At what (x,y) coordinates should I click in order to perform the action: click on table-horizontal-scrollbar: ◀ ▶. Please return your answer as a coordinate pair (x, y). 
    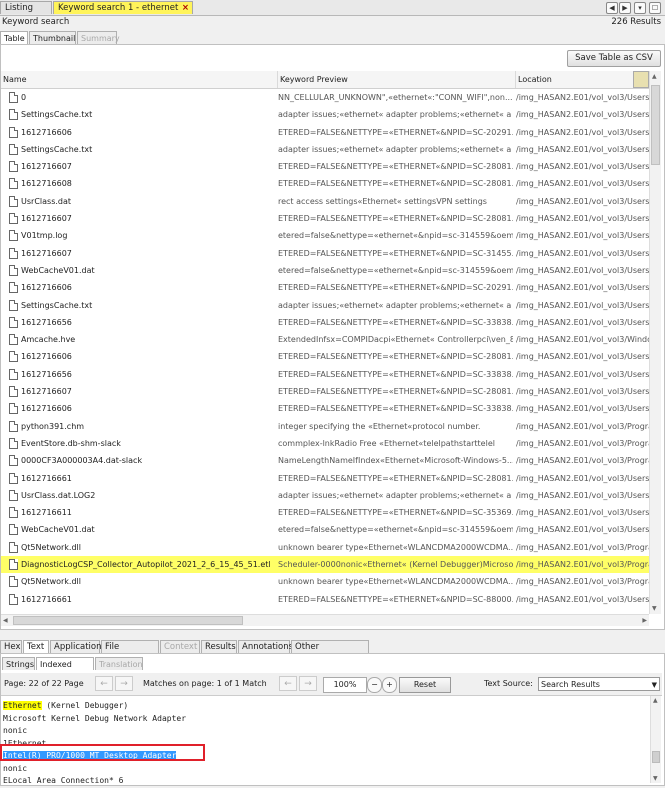
    Looking at the image, I should click on (325, 620).